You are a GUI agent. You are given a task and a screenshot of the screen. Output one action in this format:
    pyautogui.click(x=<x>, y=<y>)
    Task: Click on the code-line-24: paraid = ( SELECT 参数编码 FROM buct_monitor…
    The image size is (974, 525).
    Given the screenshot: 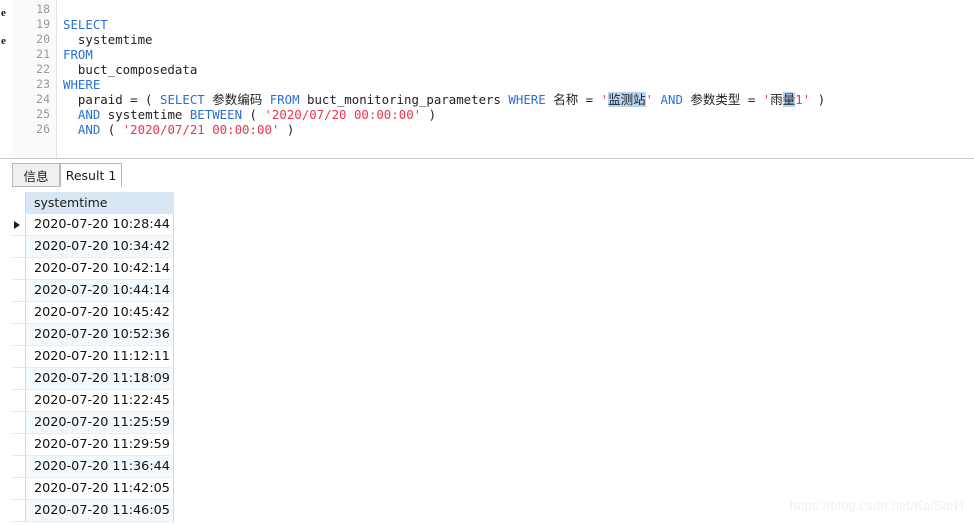 What is the action you would take?
    pyautogui.click(x=444, y=99)
    